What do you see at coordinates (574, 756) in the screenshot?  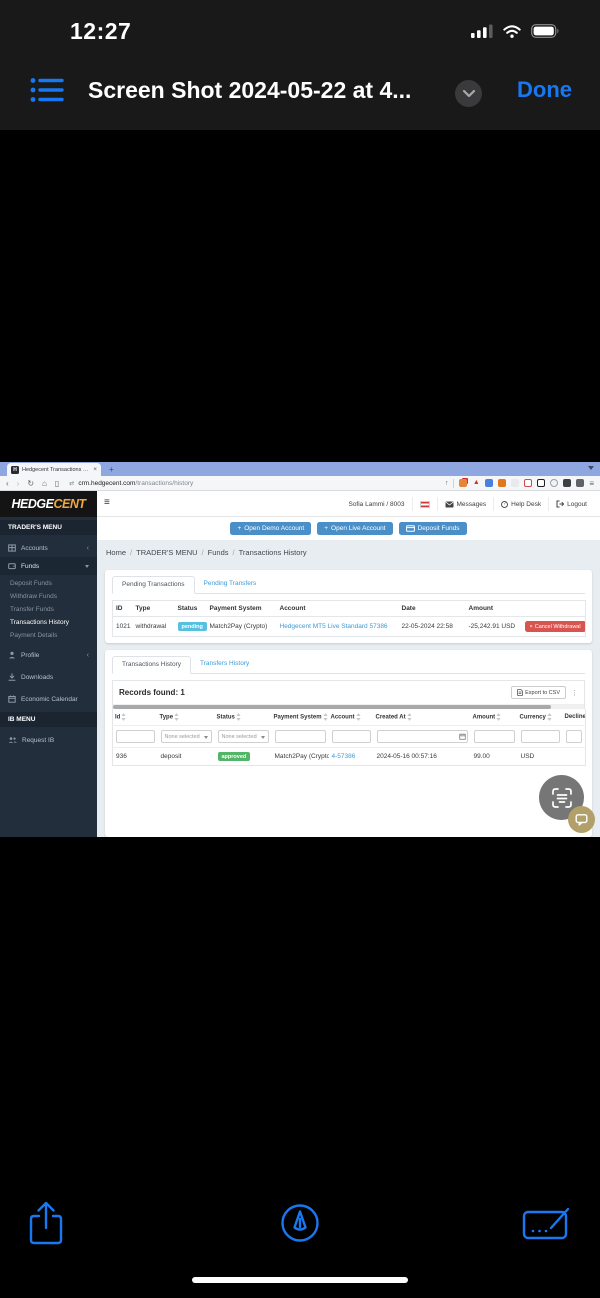 I see `cell-decline` at bounding box center [574, 756].